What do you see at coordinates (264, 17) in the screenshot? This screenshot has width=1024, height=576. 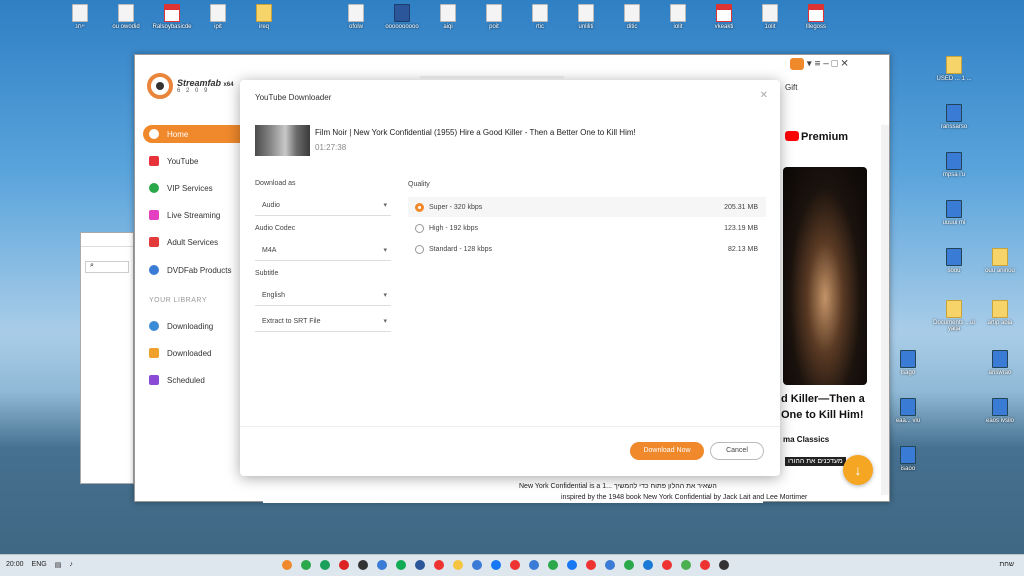 I see `desktop-icon: ireq` at bounding box center [264, 17].